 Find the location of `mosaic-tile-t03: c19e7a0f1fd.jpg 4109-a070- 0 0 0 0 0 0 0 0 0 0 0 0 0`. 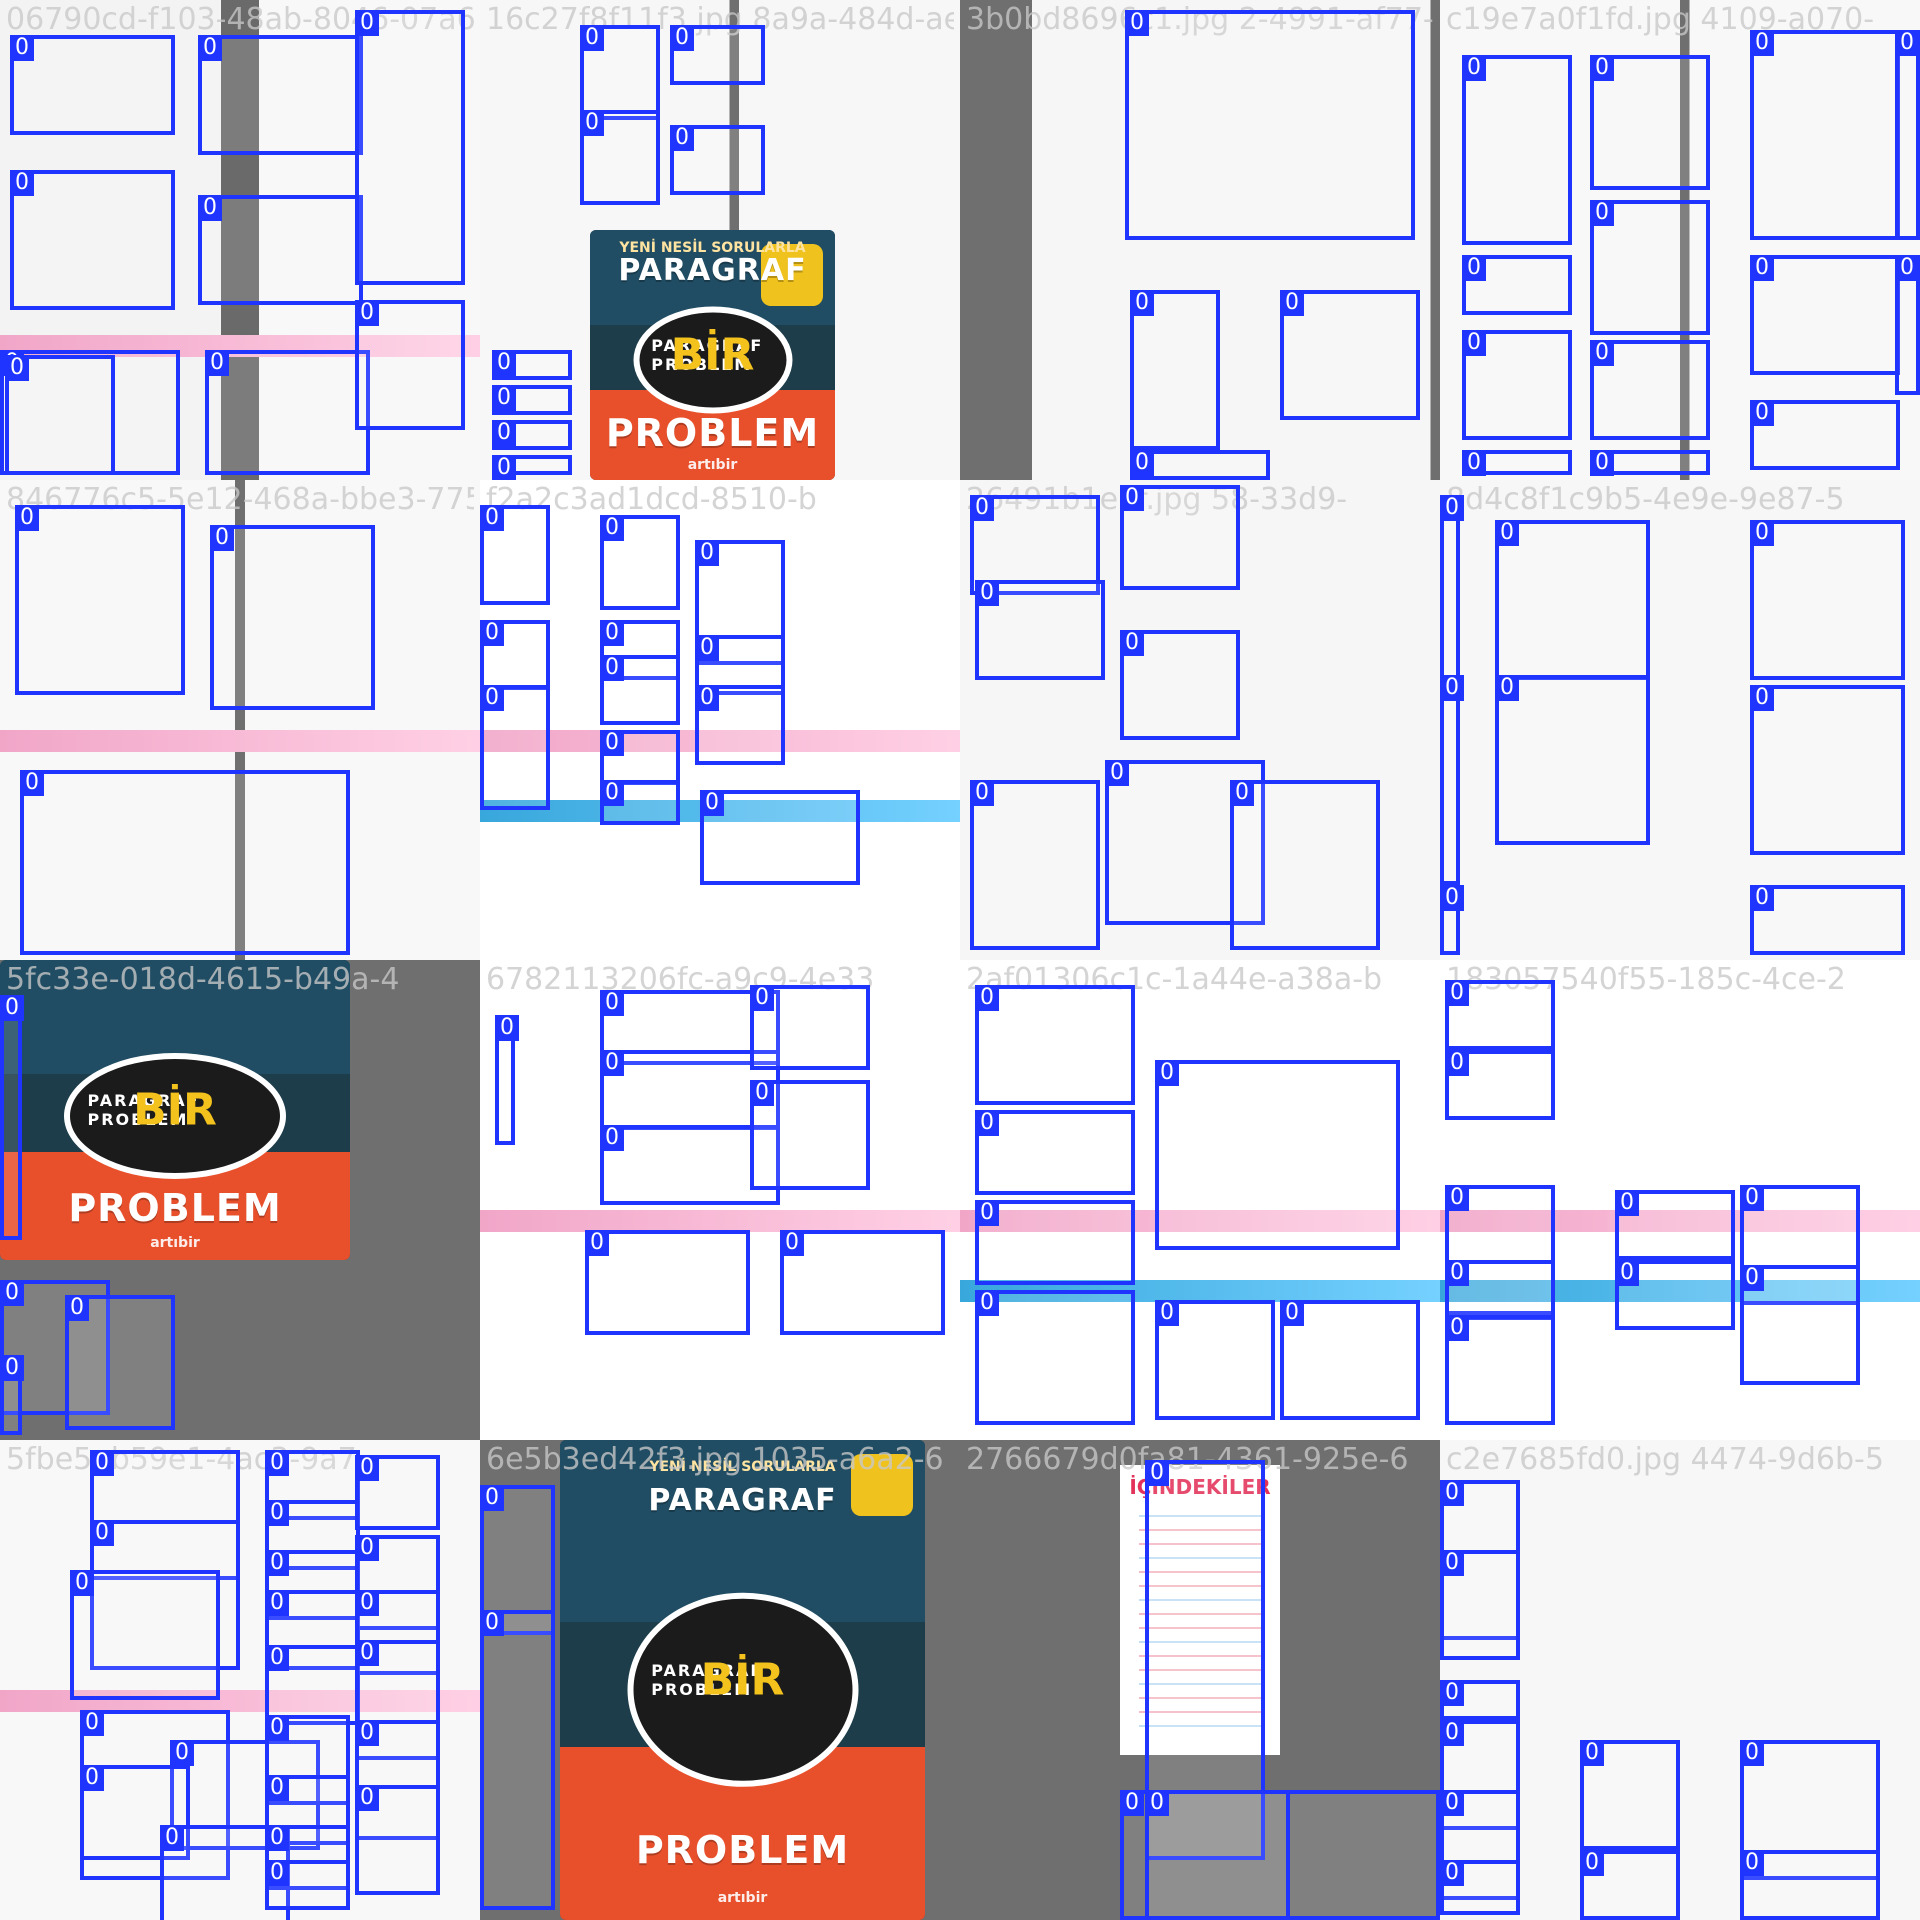

mosaic-tile-t03: c19e7a0f1fd.jpg 4109-a070- 0 0 0 0 0 0 0 0 0 0 0 0 0 is located at coordinates (1680, 240).